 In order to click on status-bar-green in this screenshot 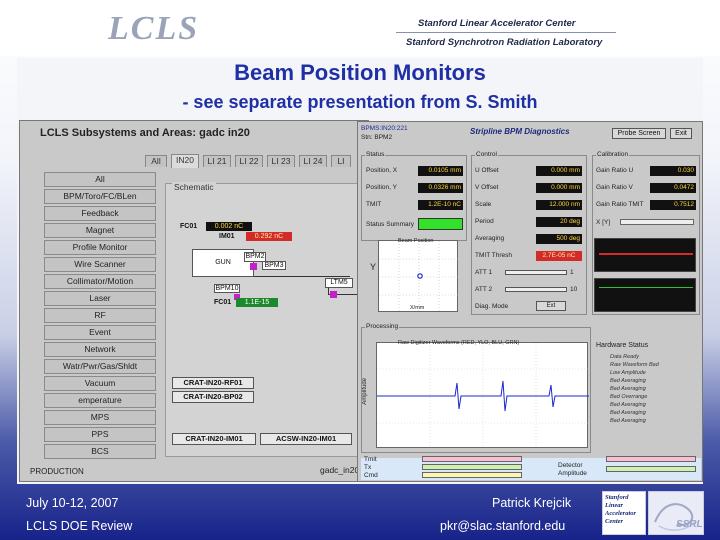, I will do `click(472, 467)`.